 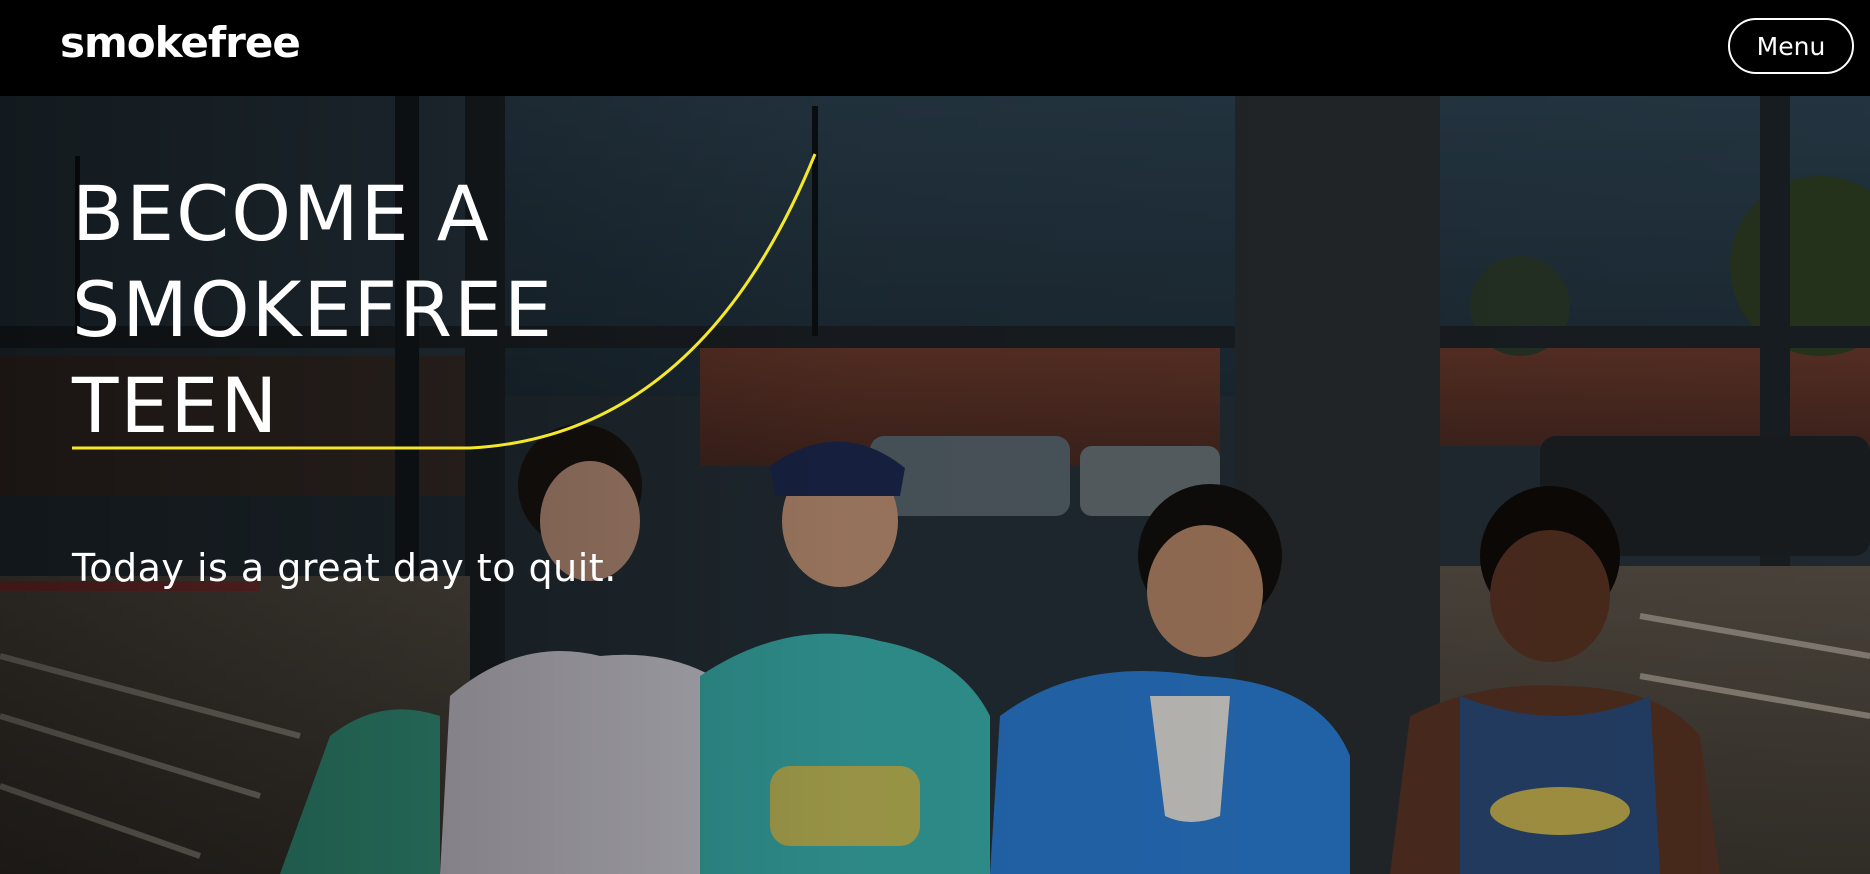 What do you see at coordinates (935, 48) in the screenshot?
I see `site-header: smokefree Menu` at bounding box center [935, 48].